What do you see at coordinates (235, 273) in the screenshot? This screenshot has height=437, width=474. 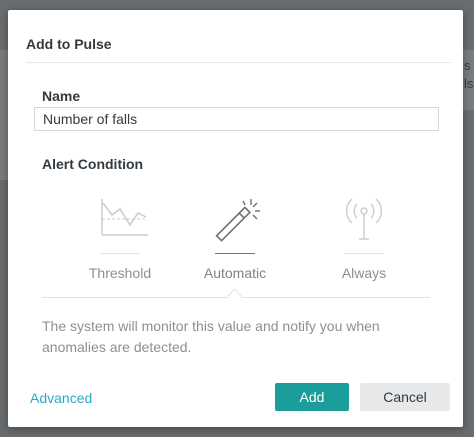 I see `option-automatic-label: Automatic` at bounding box center [235, 273].